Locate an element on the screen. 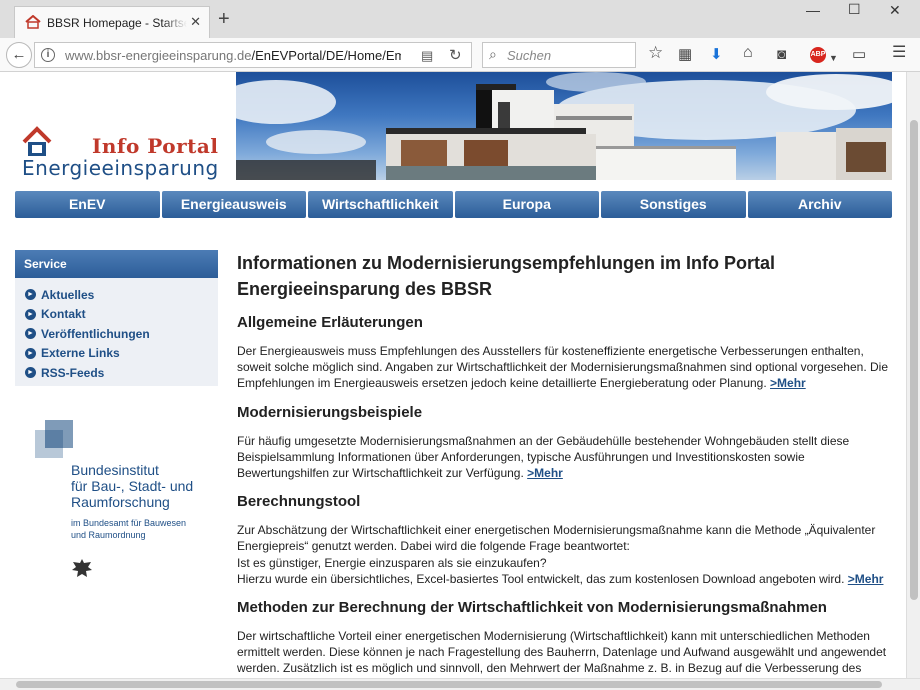 The height and width of the screenshot is (690, 920). reload-icon: ↻ is located at coordinates (455, 55).